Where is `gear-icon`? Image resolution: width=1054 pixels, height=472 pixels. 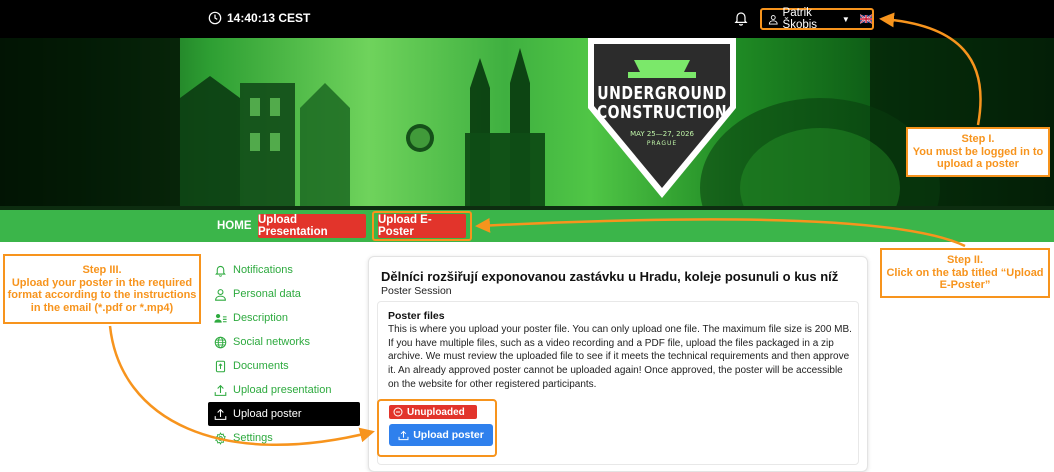
gear-icon is located at coordinates (220, 438).